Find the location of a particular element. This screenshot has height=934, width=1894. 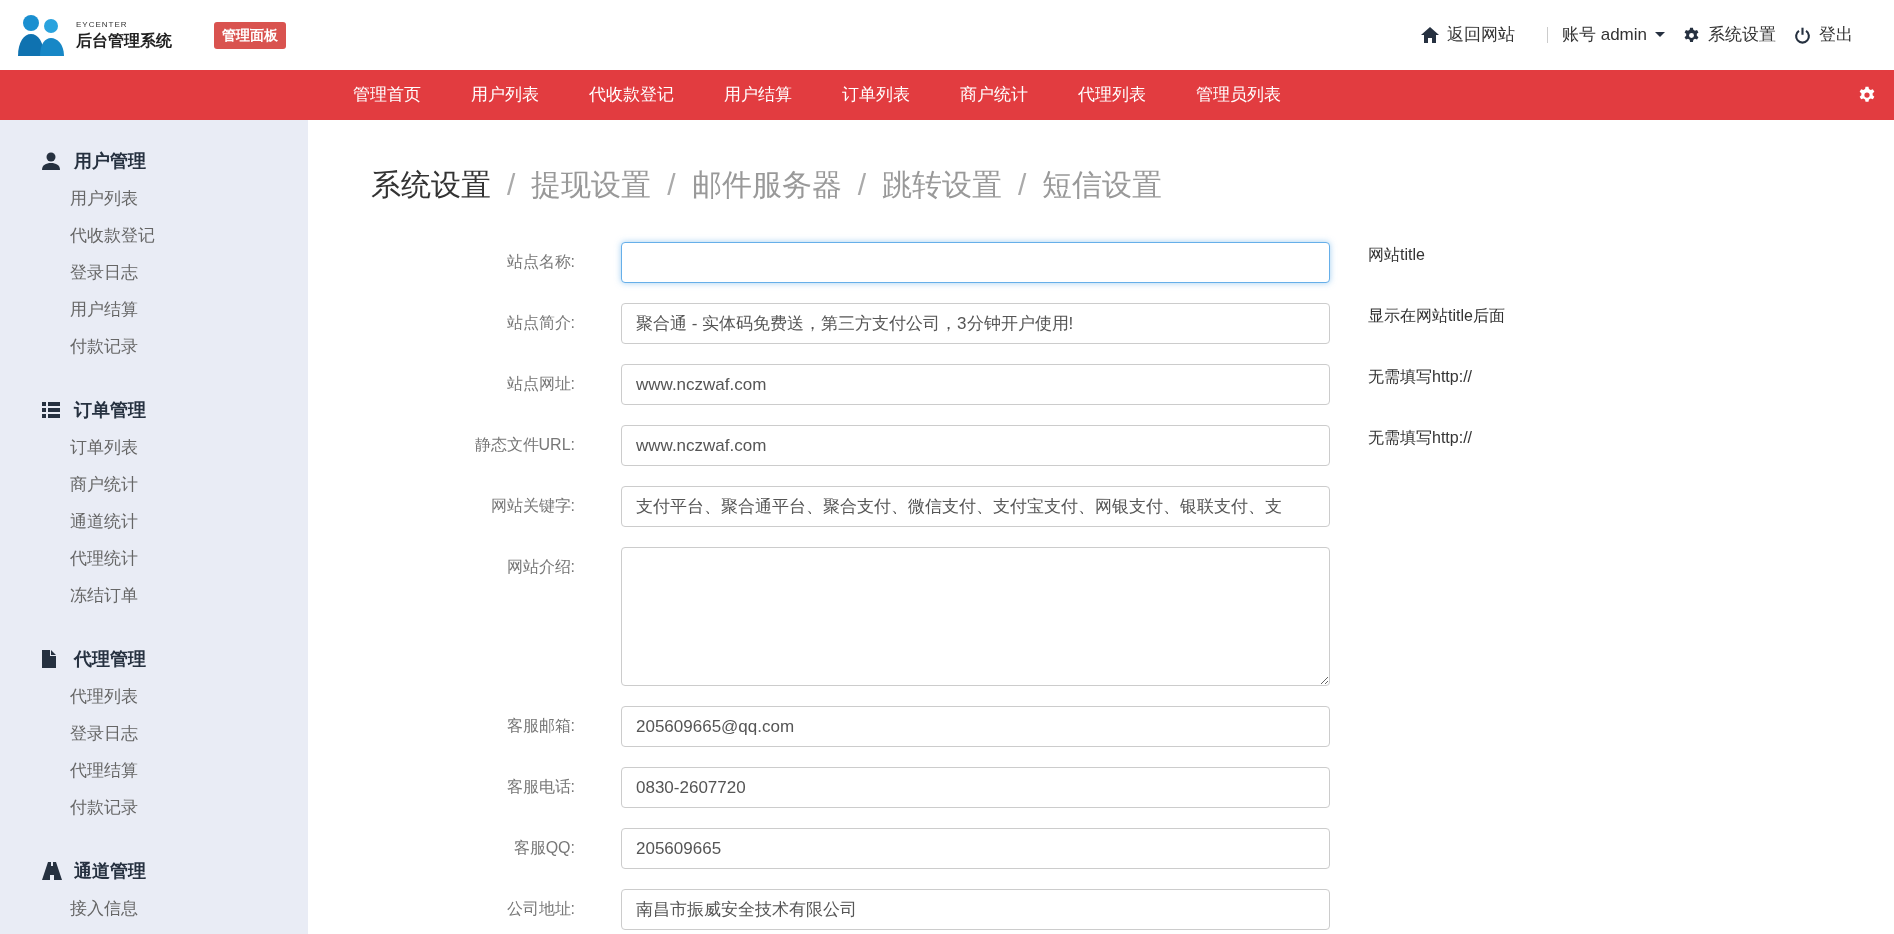

logout-link: 登出 is located at coordinates (1823, 35).